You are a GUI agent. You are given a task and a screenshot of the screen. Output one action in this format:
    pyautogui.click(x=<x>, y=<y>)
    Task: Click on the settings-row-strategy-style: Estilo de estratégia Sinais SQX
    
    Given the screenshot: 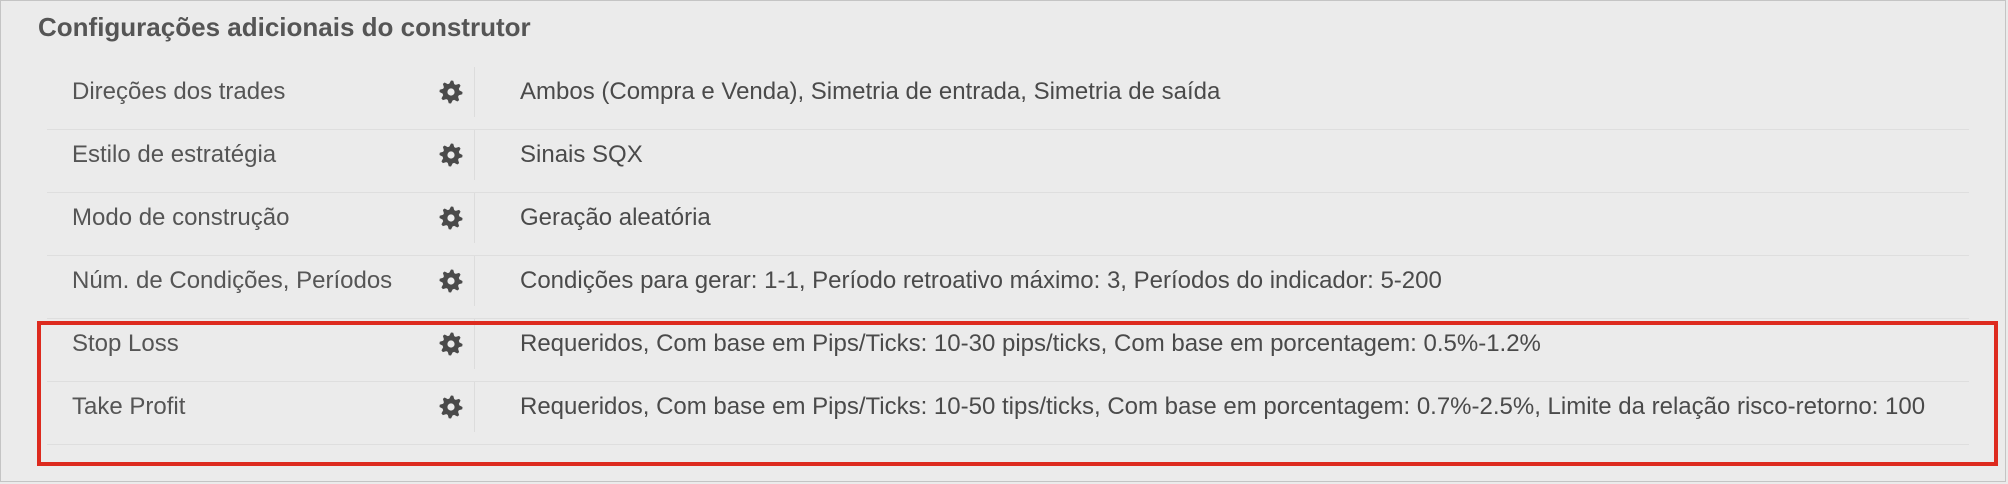 What is the action you would take?
    pyautogui.click(x=1008, y=161)
    